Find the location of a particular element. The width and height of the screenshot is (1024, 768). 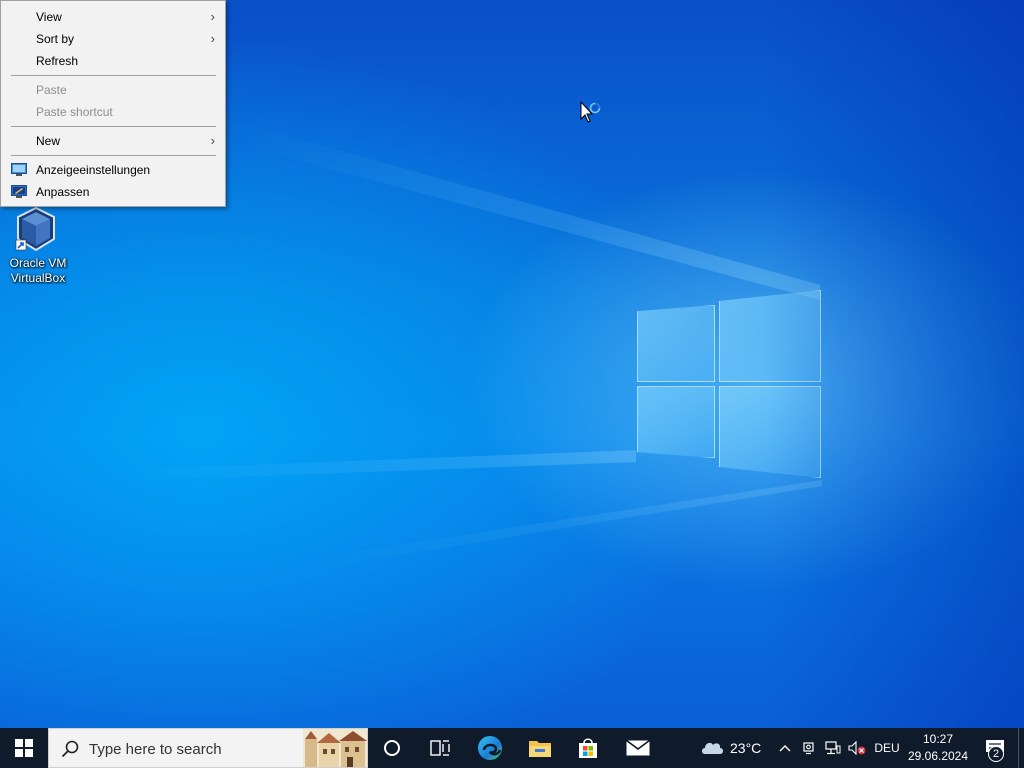

network-icon is located at coordinates (833, 748).